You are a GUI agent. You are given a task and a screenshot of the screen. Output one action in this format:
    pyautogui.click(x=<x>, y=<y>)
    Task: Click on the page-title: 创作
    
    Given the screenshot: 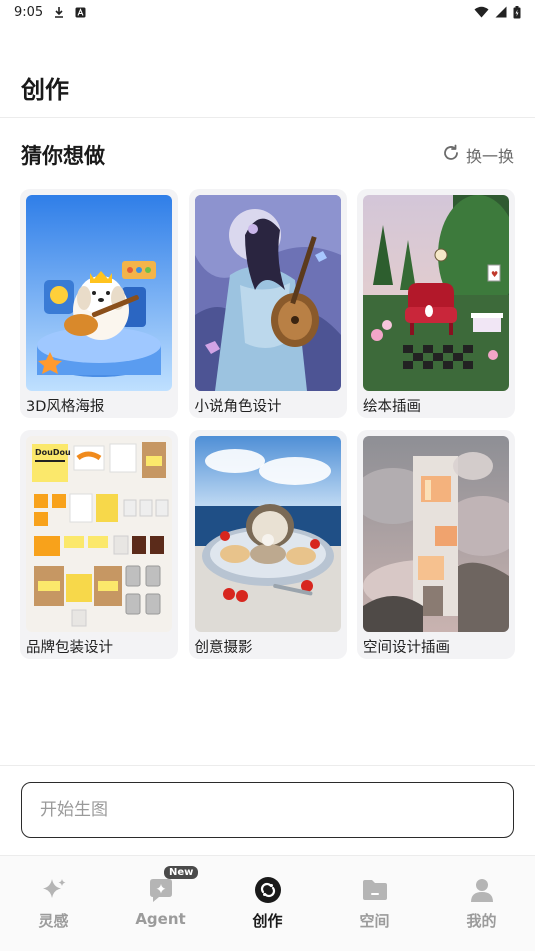 What is the action you would take?
    pyautogui.click(x=45, y=90)
    